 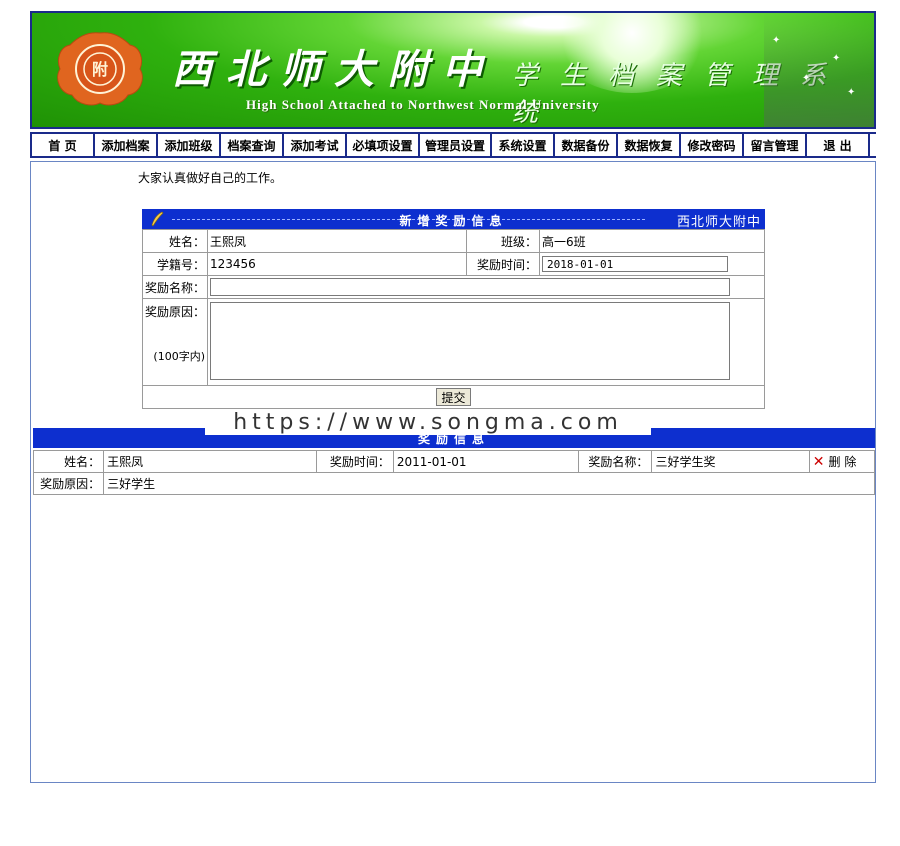 I want to click on form-header-school: 西北师大附中, so click(x=718, y=222).